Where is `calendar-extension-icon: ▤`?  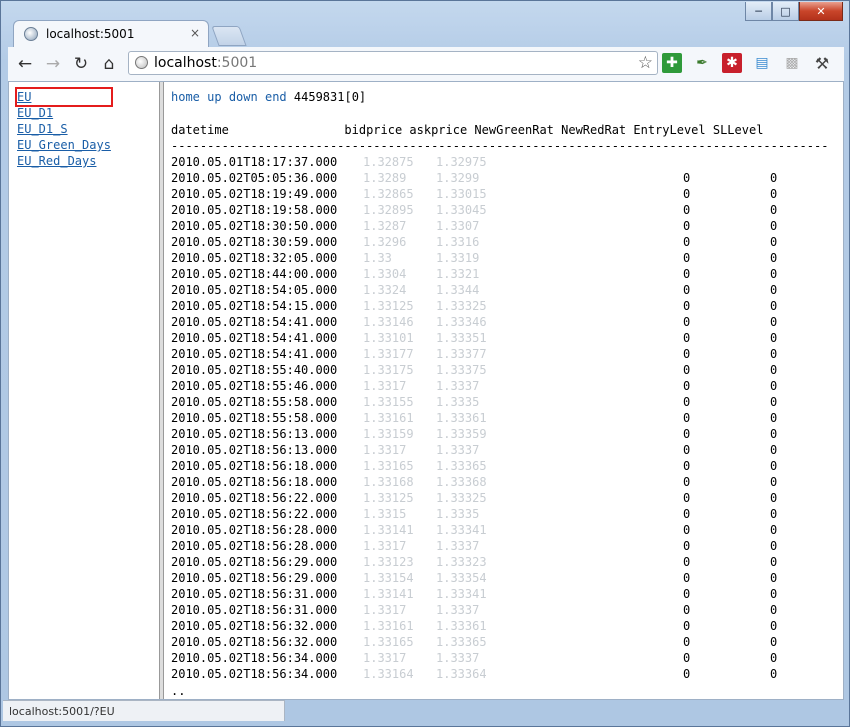
calendar-extension-icon: ▤ is located at coordinates (762, 63).